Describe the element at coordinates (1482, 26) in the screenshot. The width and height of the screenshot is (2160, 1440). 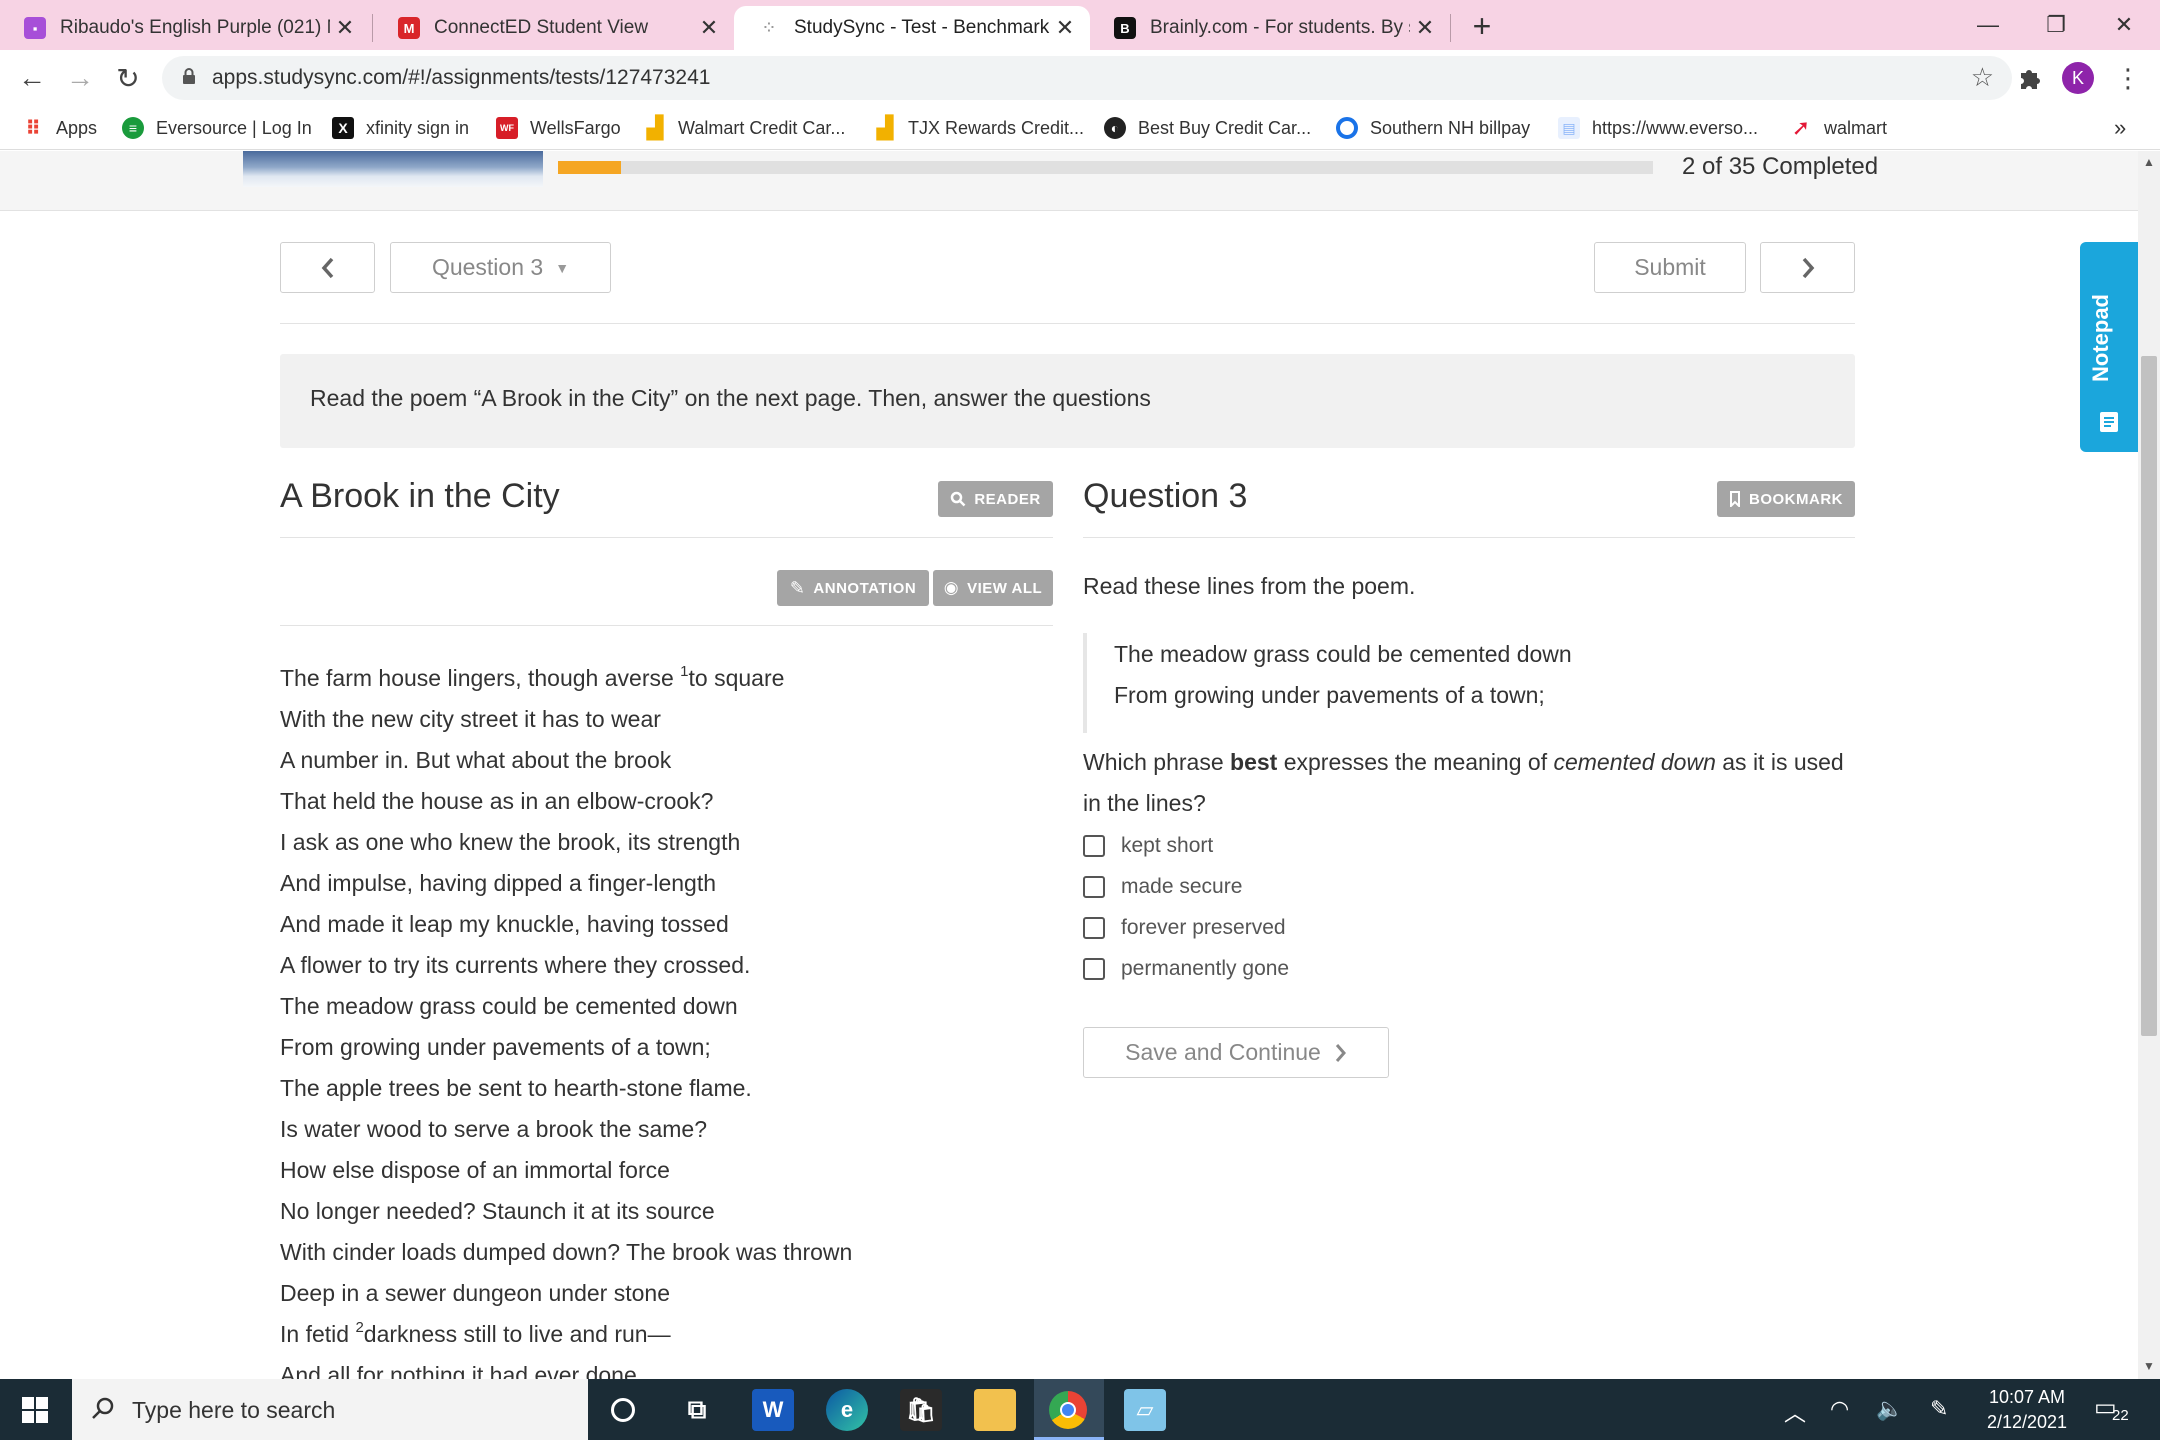
I see `new-tab-button: +` at that location.